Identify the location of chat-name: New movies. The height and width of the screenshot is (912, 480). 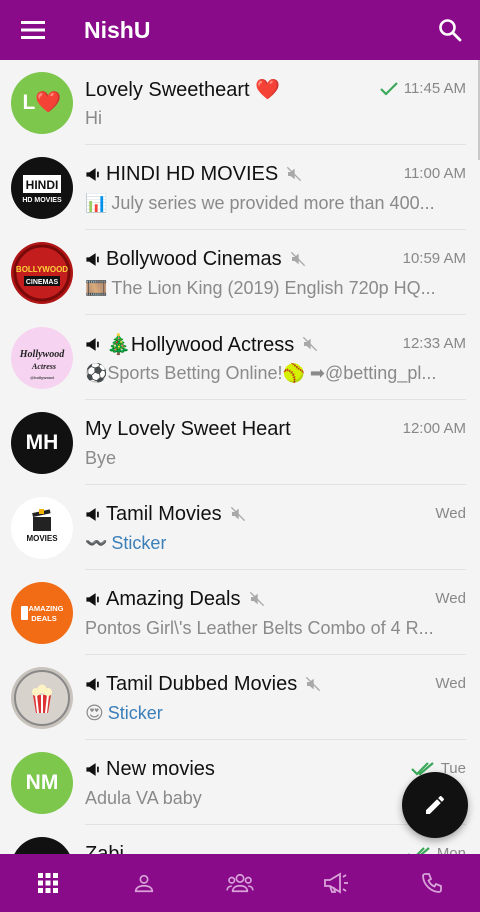
(160, 768).